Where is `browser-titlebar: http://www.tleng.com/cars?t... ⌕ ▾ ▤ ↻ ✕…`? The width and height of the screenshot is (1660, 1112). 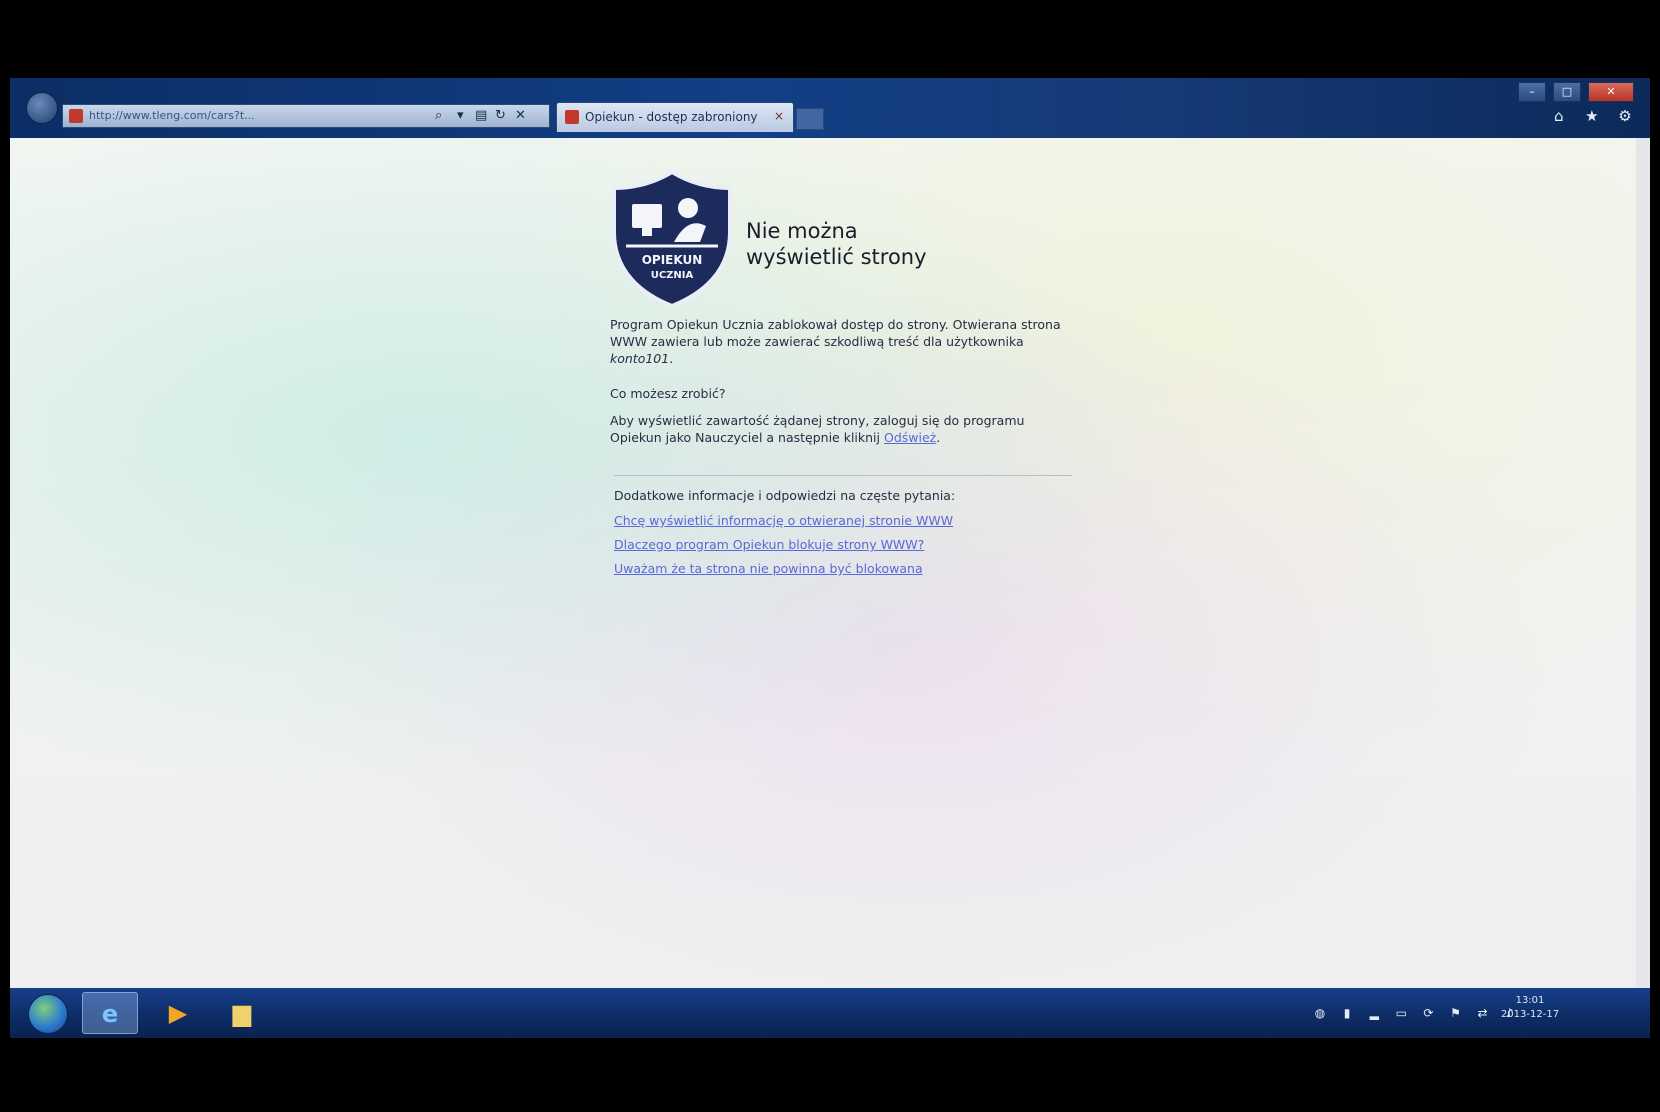 browser-titlebar: http://www.tleng.com/cars?t... ⌕ ▾ ▤ ↻ ✕… is located at coordinates (830, 108).